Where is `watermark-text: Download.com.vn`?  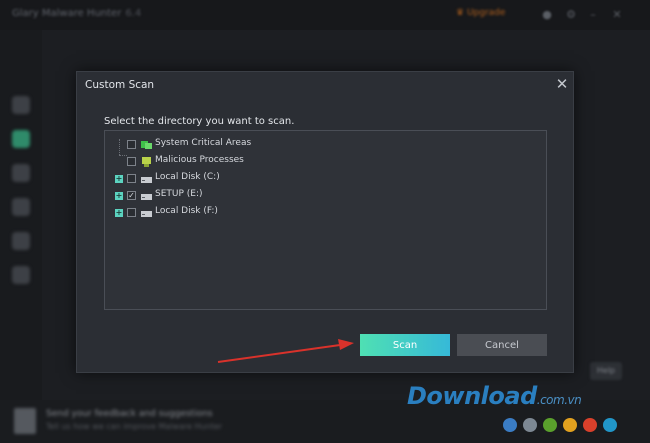
watermark-text: Download.com.vn is located at coordinates (494, 396).